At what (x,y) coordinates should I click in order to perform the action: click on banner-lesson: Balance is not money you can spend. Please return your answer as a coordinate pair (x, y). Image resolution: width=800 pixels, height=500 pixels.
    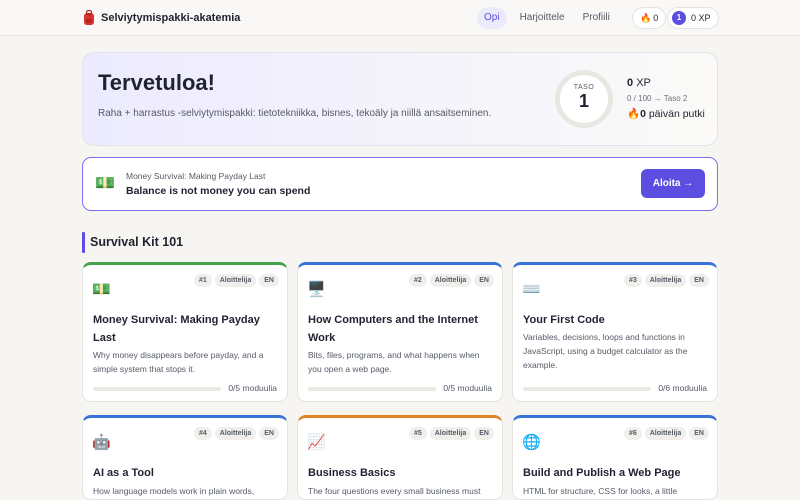
    Looking at the image, I should click on (218, 191).